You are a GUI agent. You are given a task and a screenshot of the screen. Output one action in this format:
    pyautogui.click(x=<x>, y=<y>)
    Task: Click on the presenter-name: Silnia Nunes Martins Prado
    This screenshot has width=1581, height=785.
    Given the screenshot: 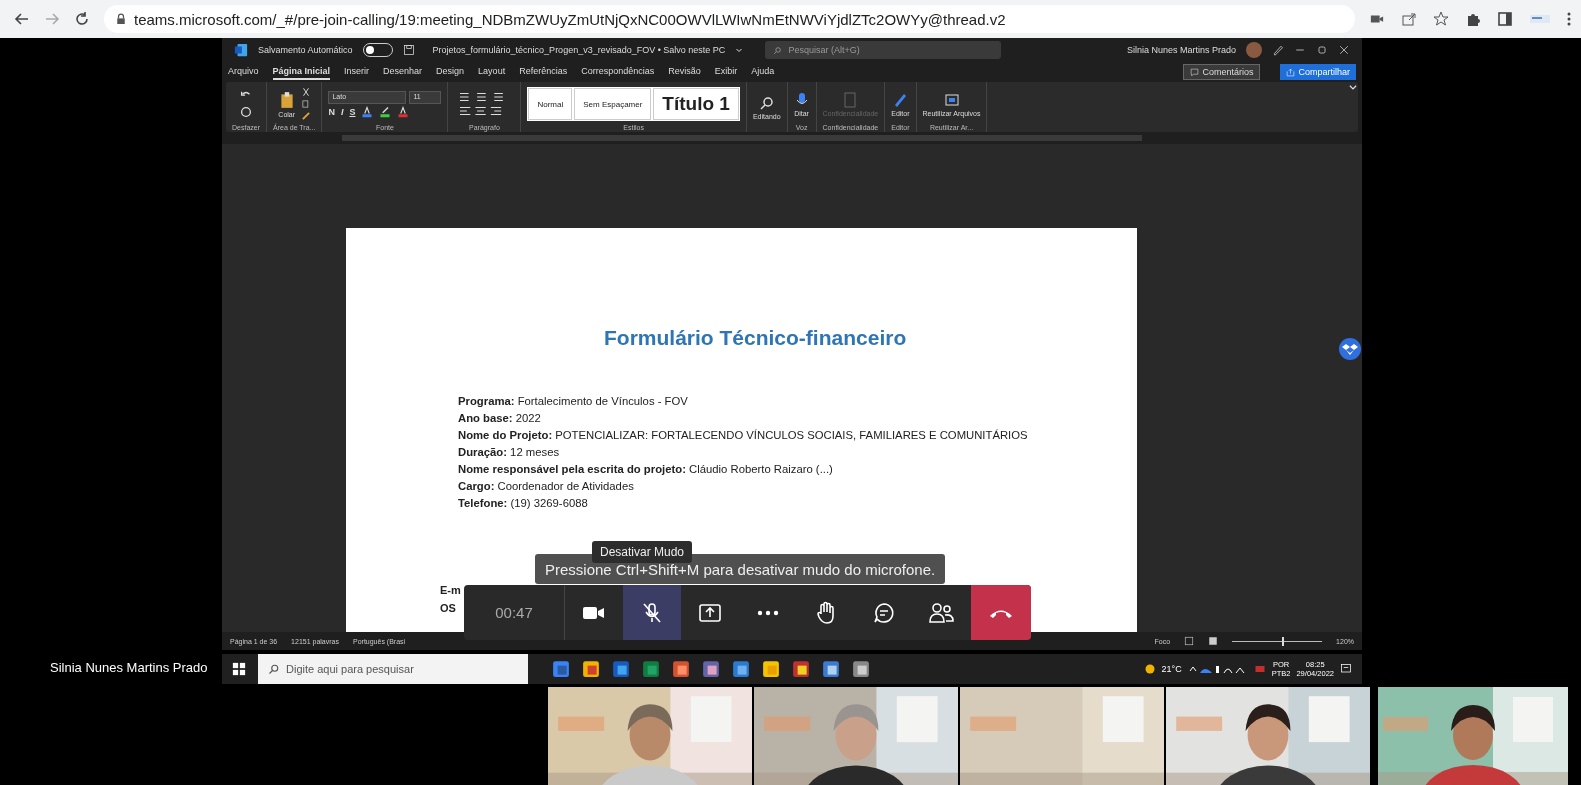 What is the action you would take?
    pyautogui.click(x=129, y=667)
    